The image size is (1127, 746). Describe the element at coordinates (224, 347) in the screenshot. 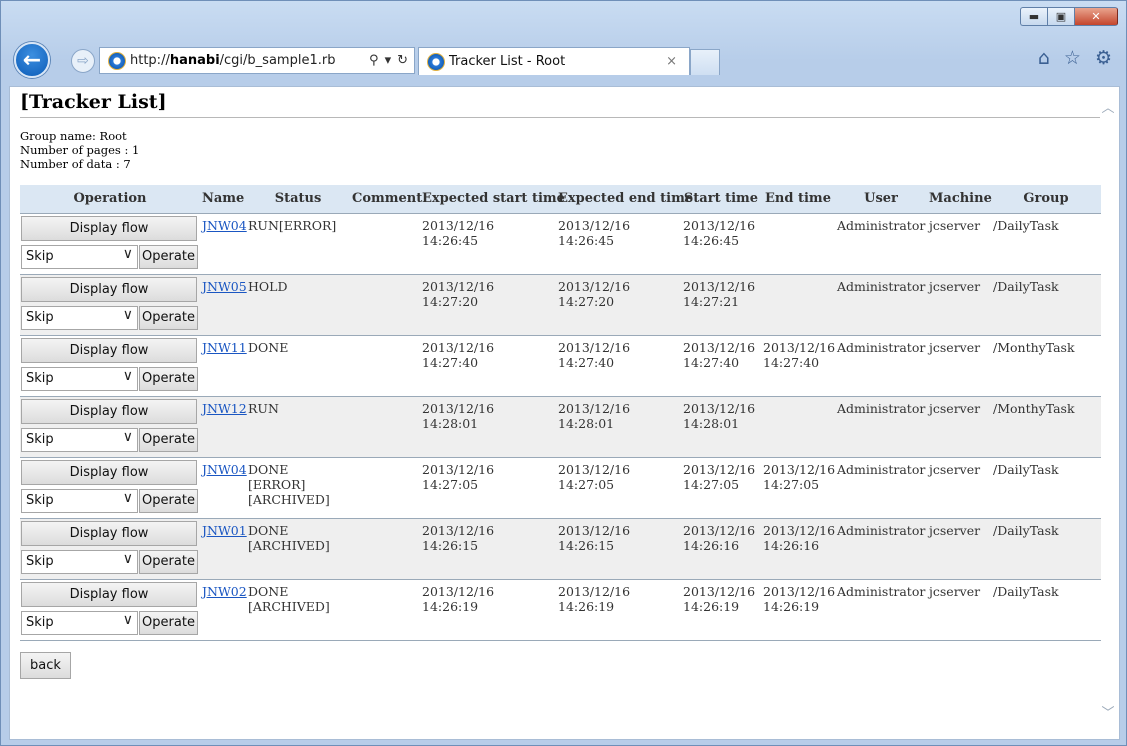

I see `job-name-link: JNW11` at that location.